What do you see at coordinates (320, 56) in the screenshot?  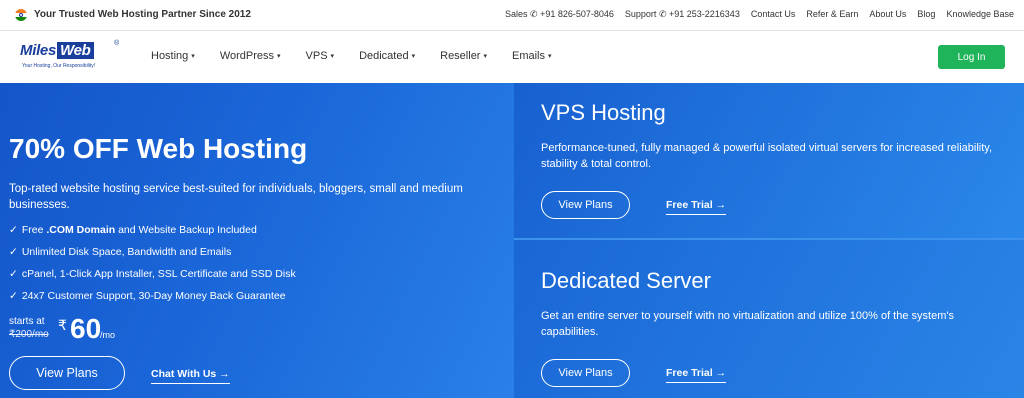 I see `nav-item-vps: VPS ▾` at bounding box center [320, 56].